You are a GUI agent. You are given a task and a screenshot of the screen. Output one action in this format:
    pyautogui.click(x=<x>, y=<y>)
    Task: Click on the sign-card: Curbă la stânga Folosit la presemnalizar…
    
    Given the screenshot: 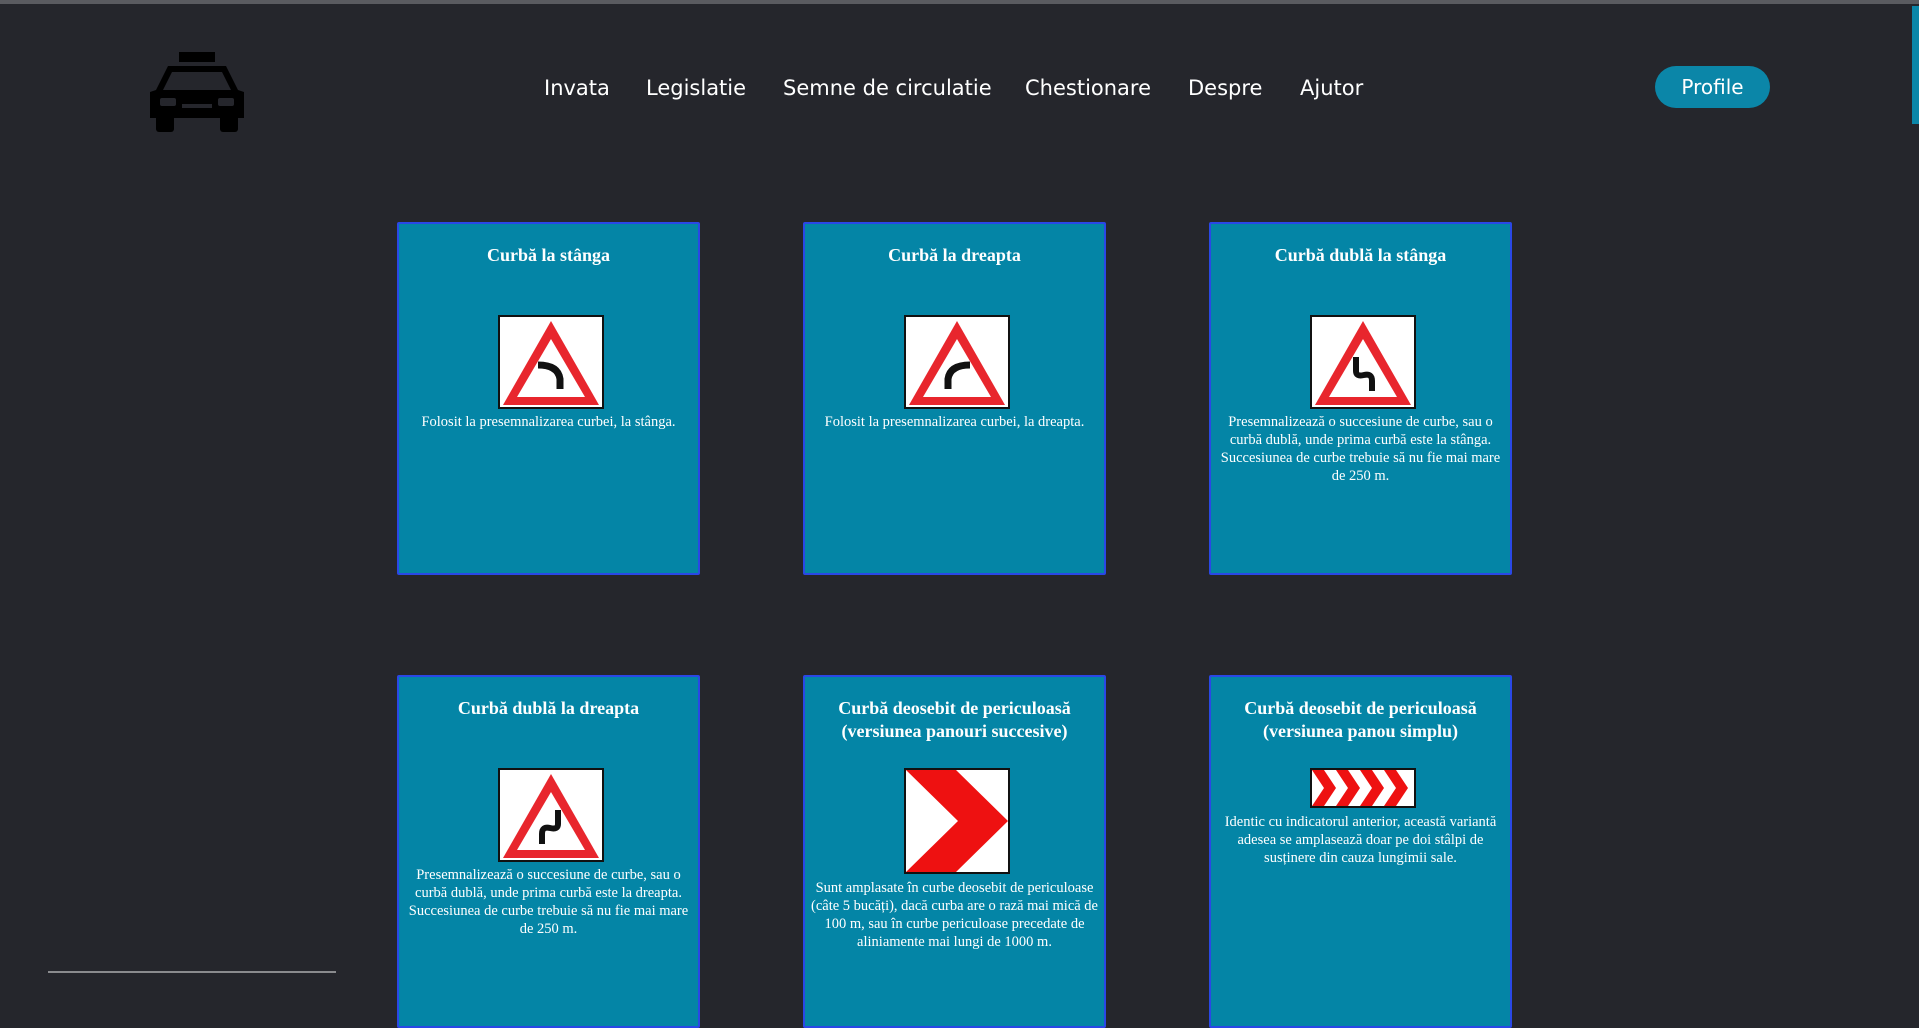 What is the action you would take?
    pyautogui.click(x=548, y=398)
    